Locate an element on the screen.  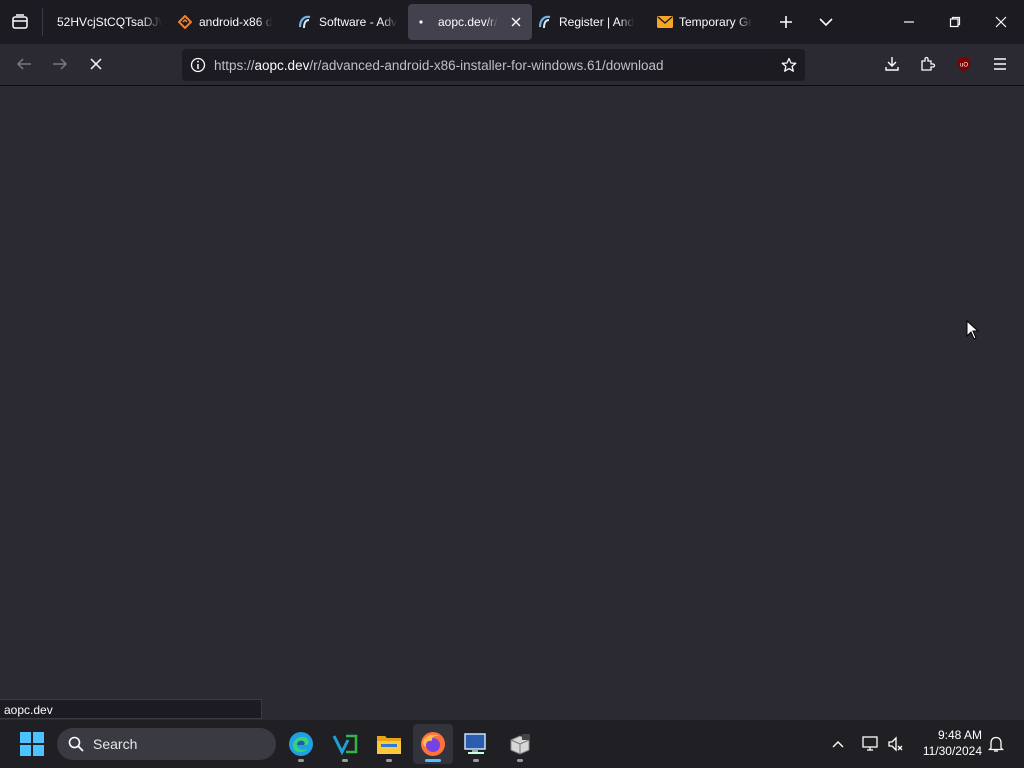
firefox-view-icon is located at coordinates (20, 21).